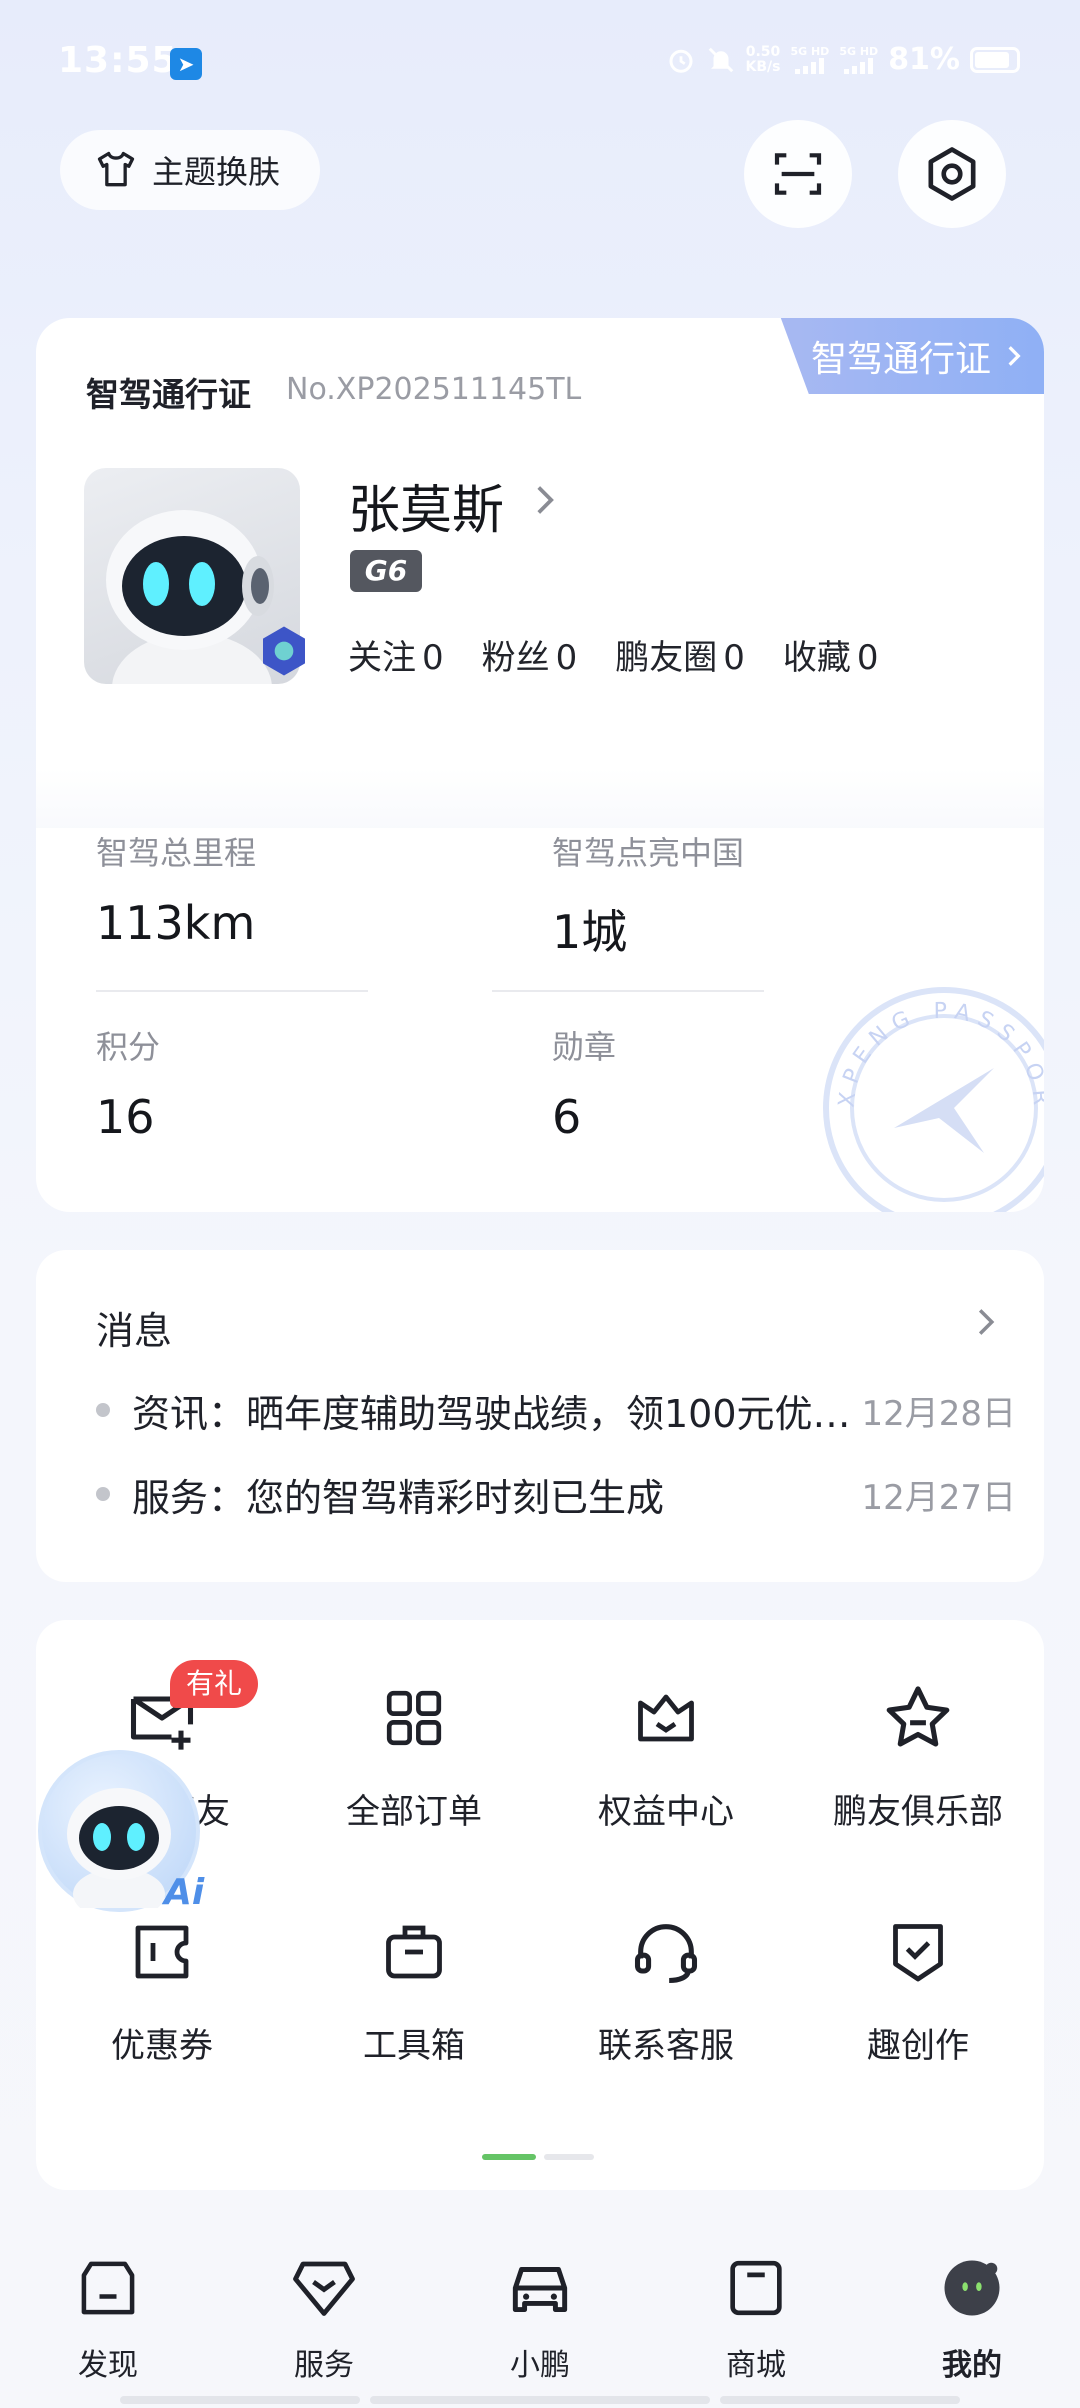 This screenshot has width=1080, height=2408. What do you see at coordinates (613, 654) in the screenshot?
I see `social-stats: 关注 0 粉丝 0 鹏友圈 0 收藏 0` at bounding box center [613, 654].